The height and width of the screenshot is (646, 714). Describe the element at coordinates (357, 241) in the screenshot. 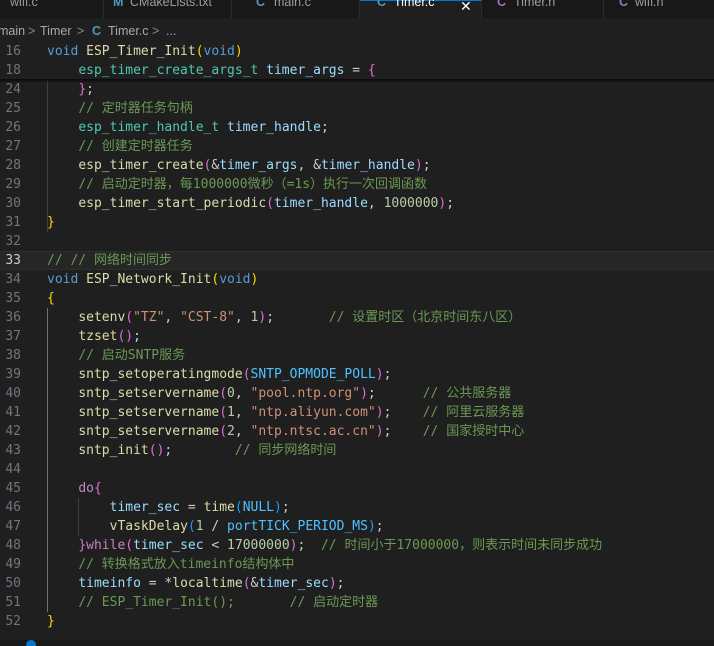

I see `code-line: 32` at that location.